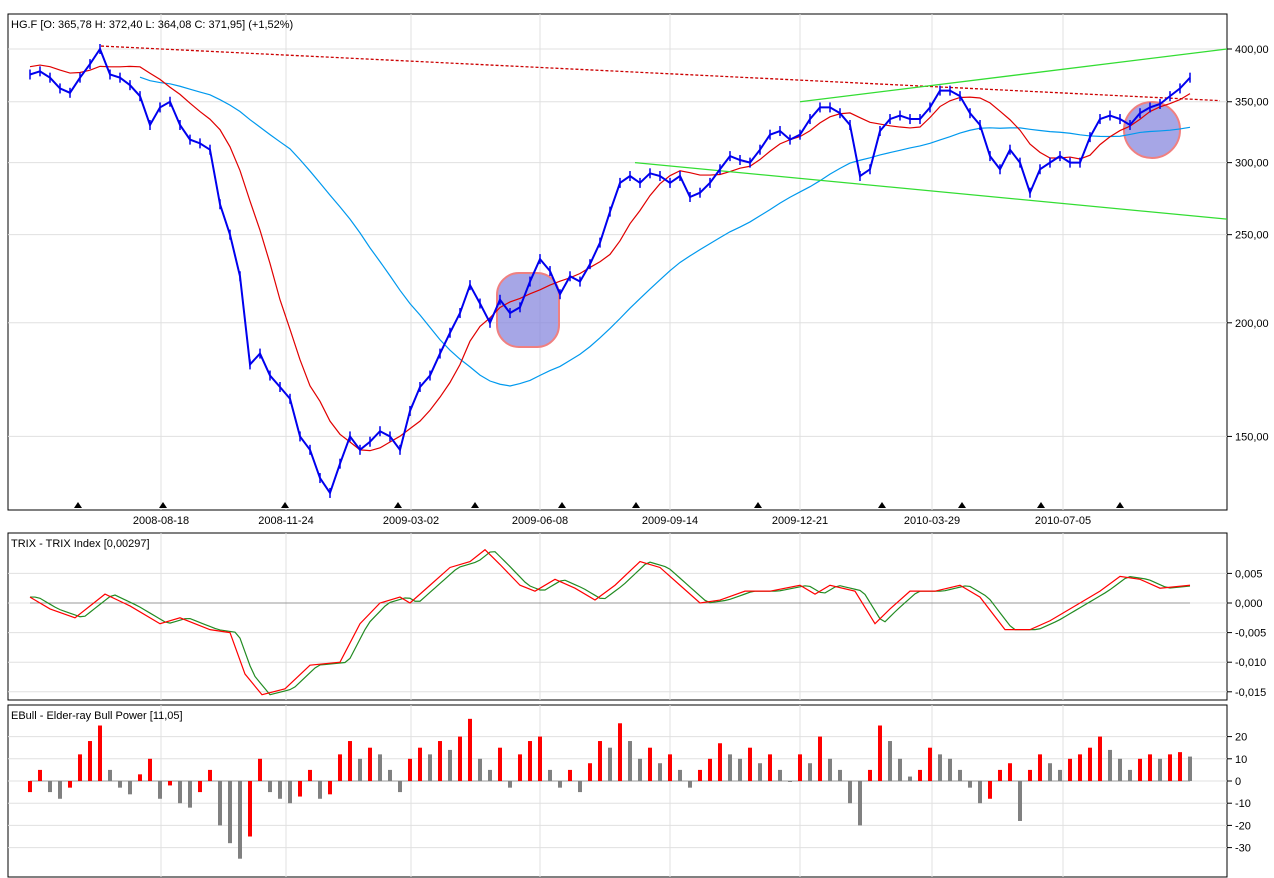 This screenshot has height=878, width=1274. I want to click on x-tick-label: 2009-06-08, so click(540, 521).